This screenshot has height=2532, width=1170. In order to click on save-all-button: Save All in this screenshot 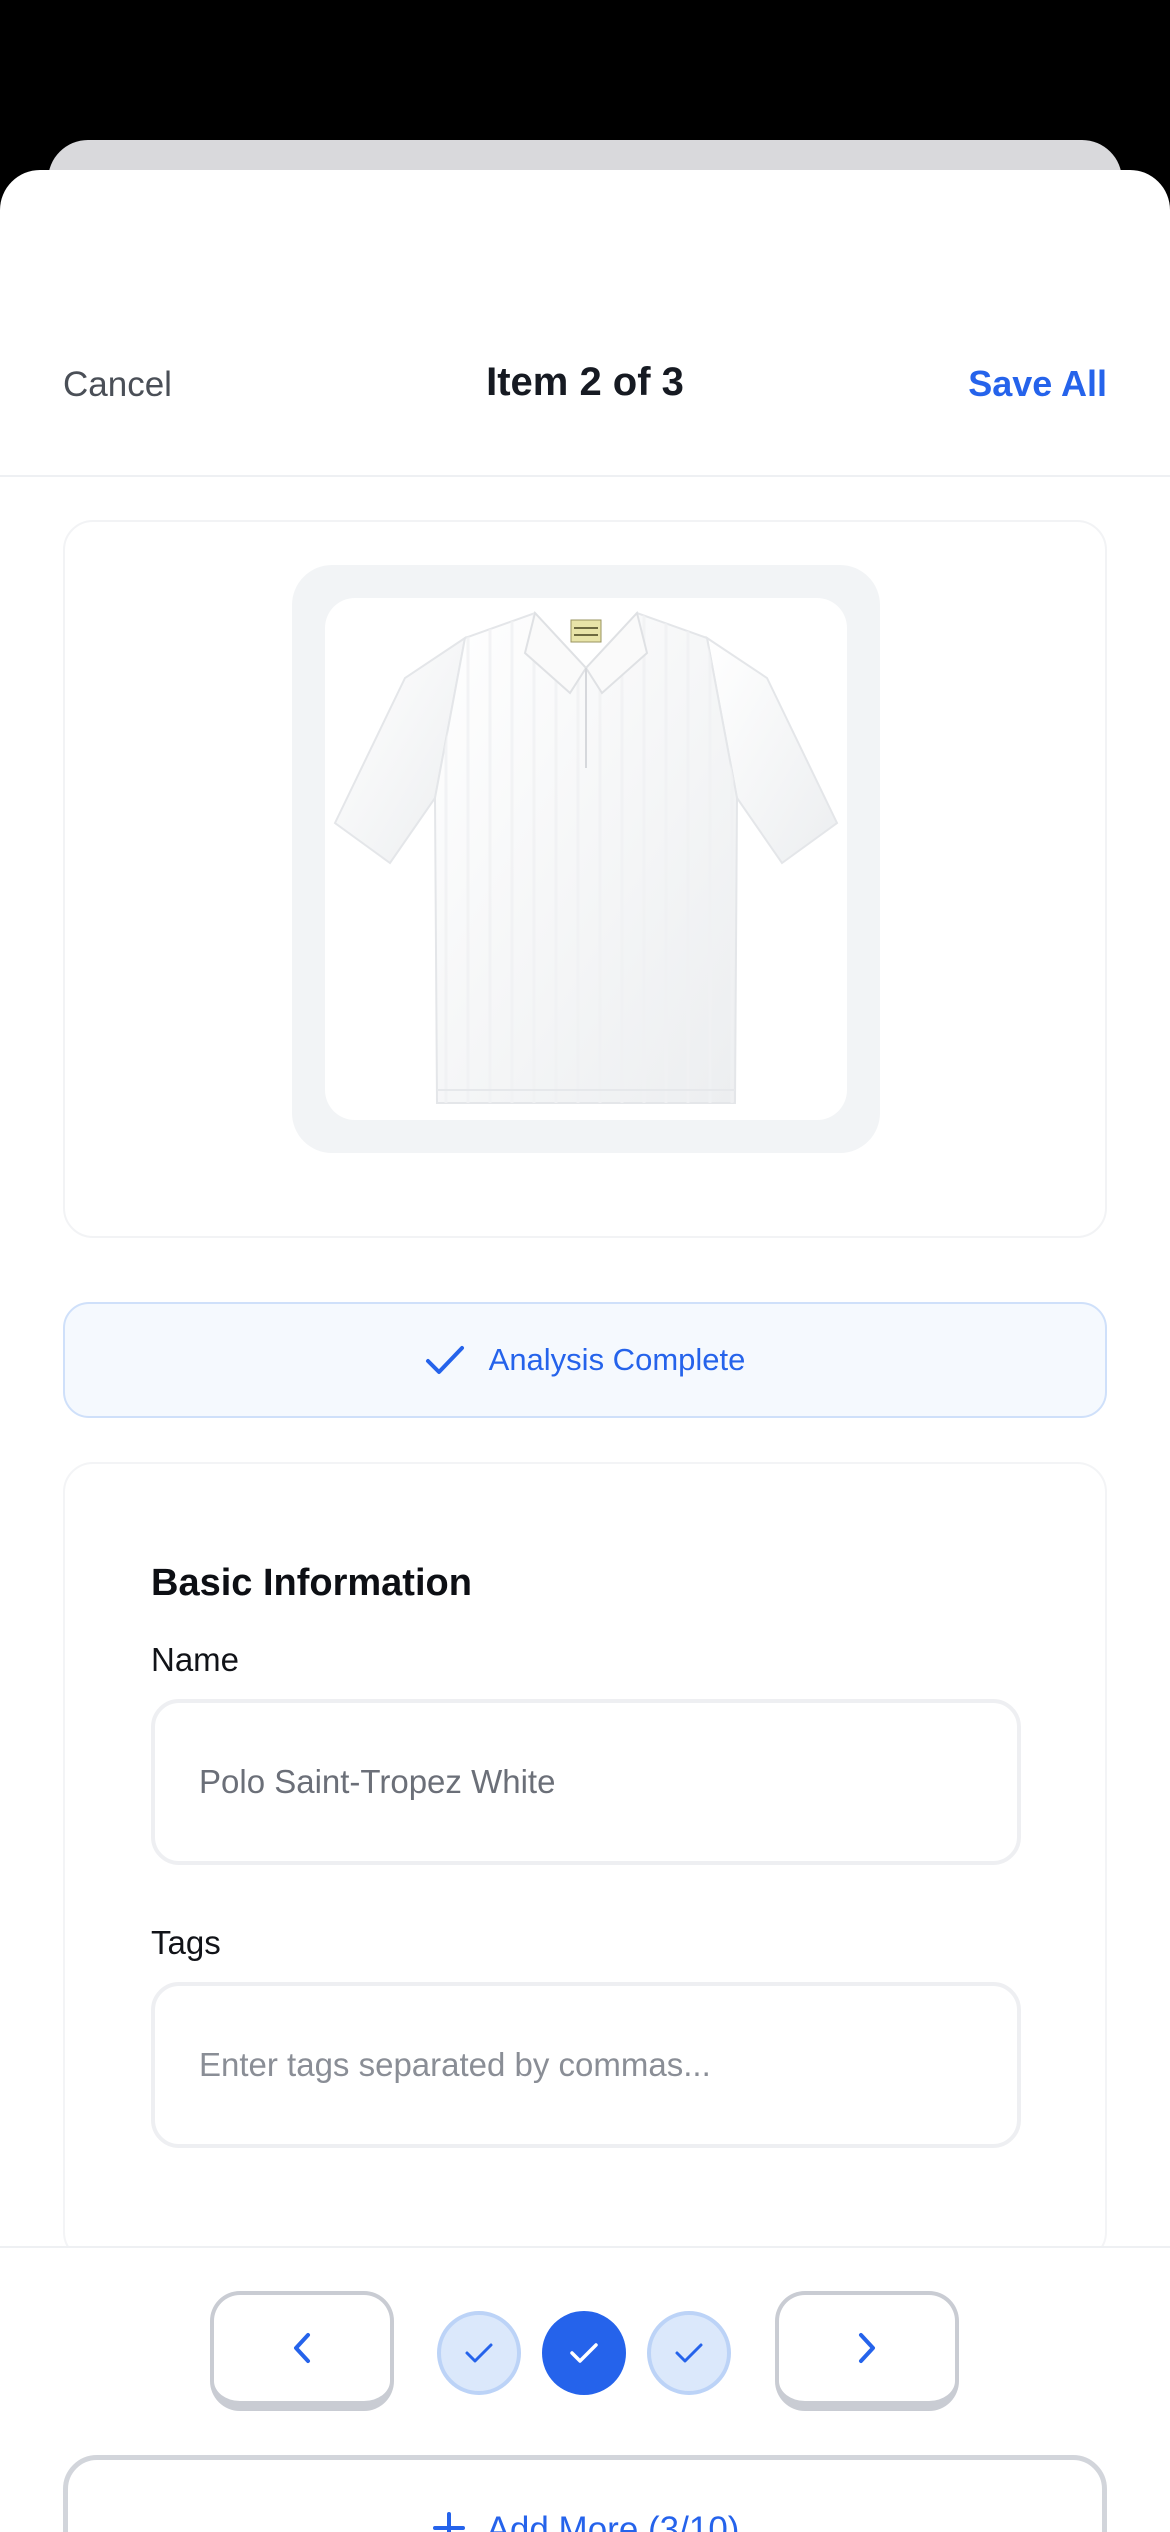, I will do `click(1037, 384)`.